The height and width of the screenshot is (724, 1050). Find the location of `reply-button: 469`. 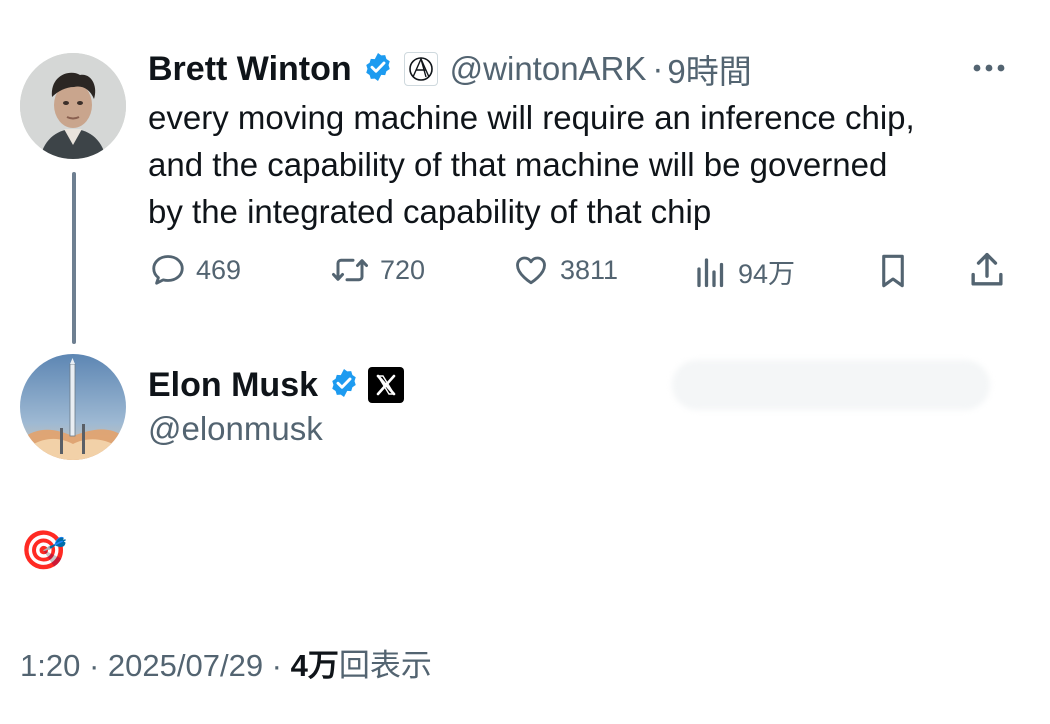

reply-button: 469 is located at coordinates (195, 270).